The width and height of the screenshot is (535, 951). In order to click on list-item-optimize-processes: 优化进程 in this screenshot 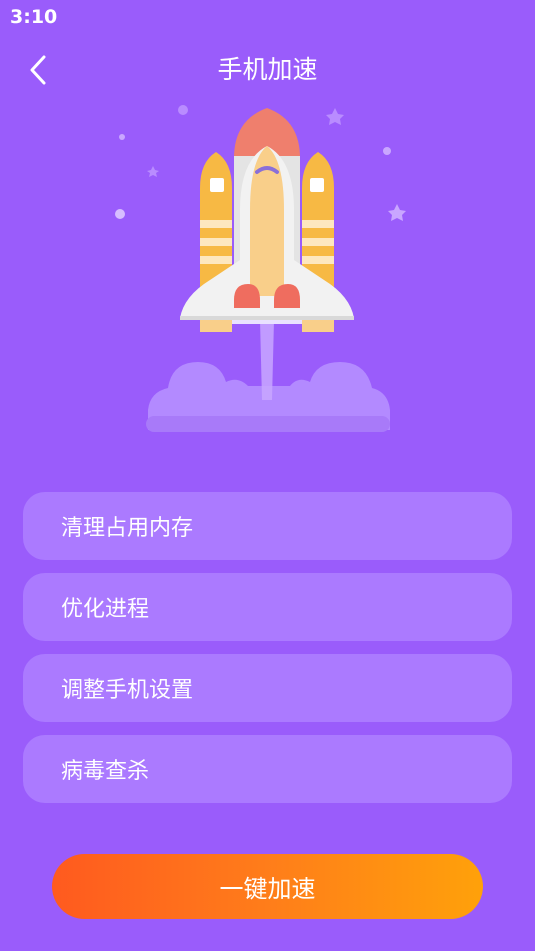, I will do `click(267, 607)`.